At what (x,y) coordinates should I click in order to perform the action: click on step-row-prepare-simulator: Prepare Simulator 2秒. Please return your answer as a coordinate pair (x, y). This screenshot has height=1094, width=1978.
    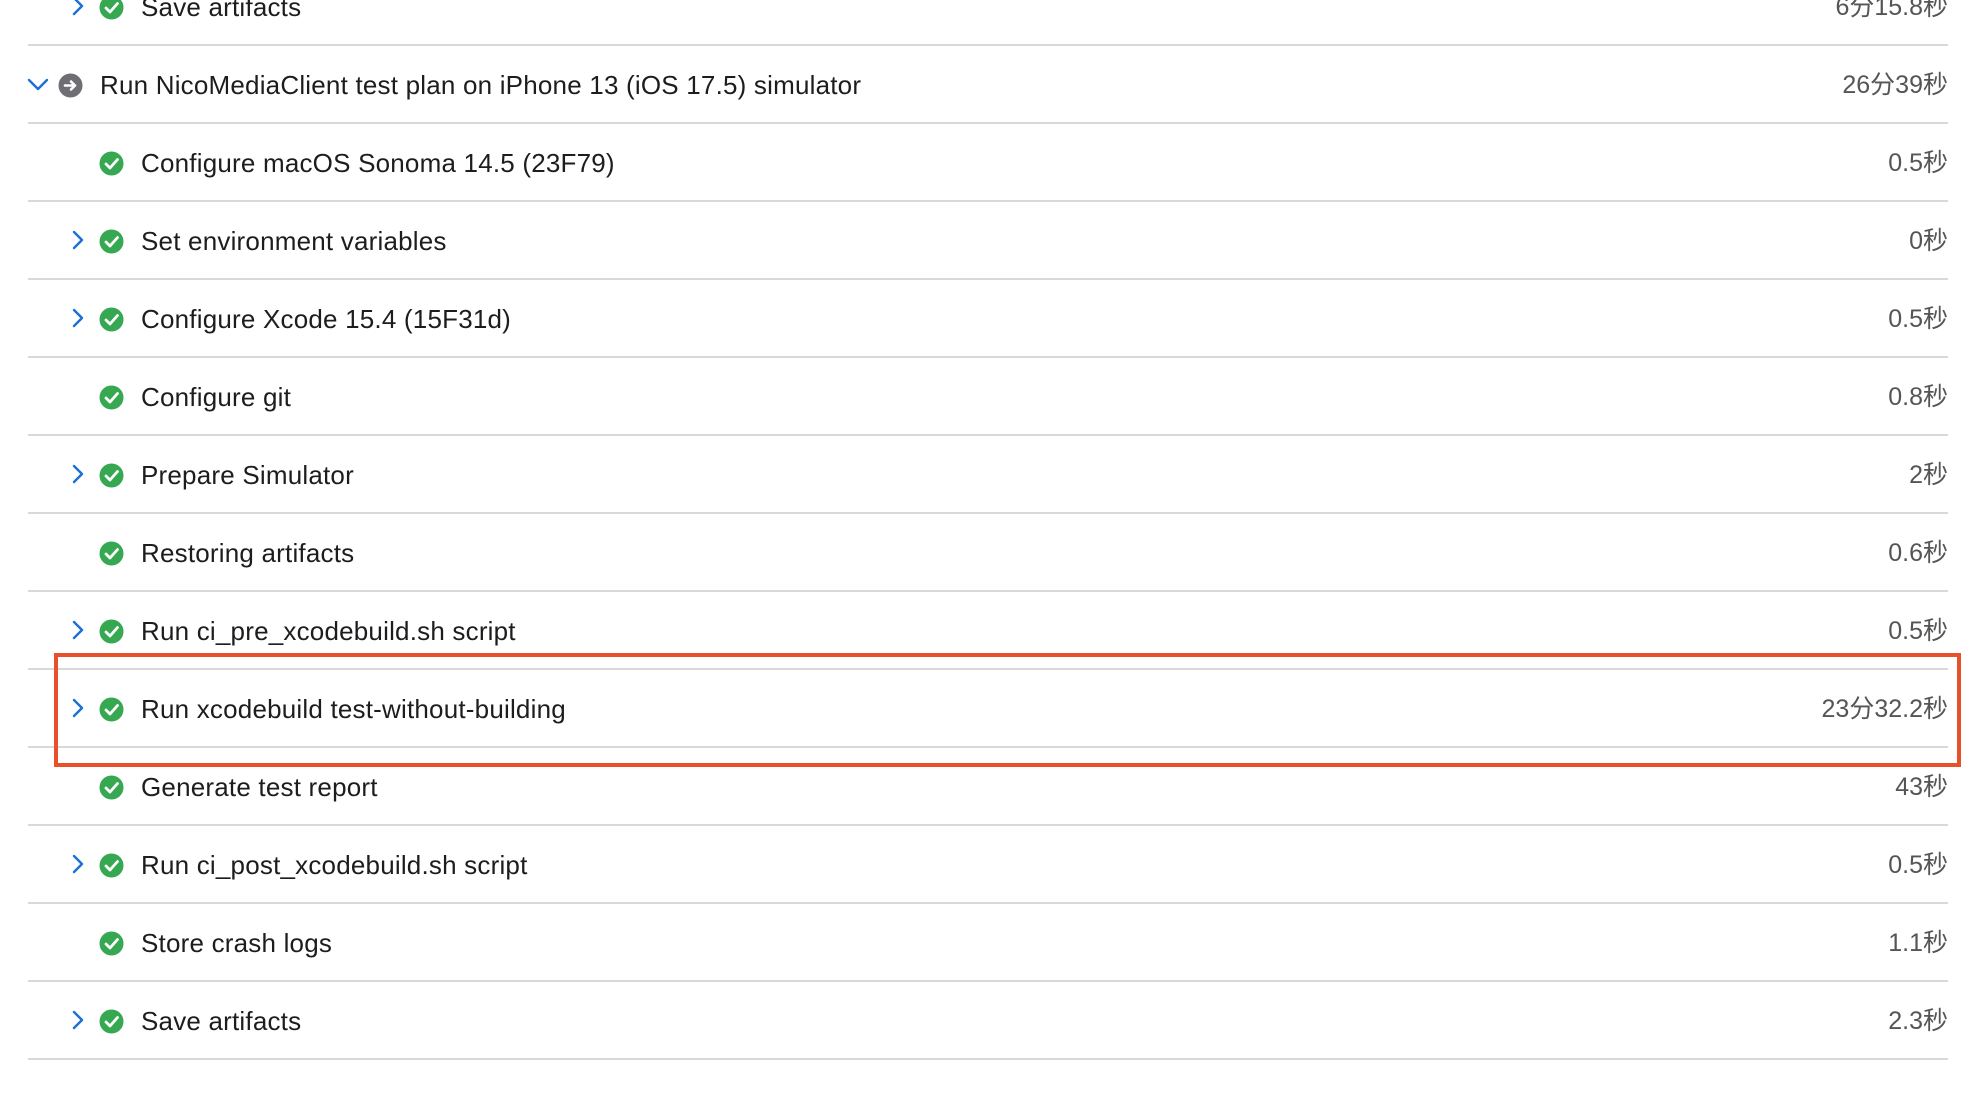
    Looking at the image, I should click on (988, 475).